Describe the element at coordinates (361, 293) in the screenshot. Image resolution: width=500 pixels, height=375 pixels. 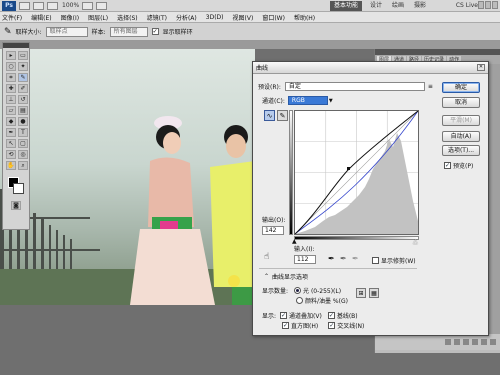
I see `grid-simple-icon: ⊞` at that location.